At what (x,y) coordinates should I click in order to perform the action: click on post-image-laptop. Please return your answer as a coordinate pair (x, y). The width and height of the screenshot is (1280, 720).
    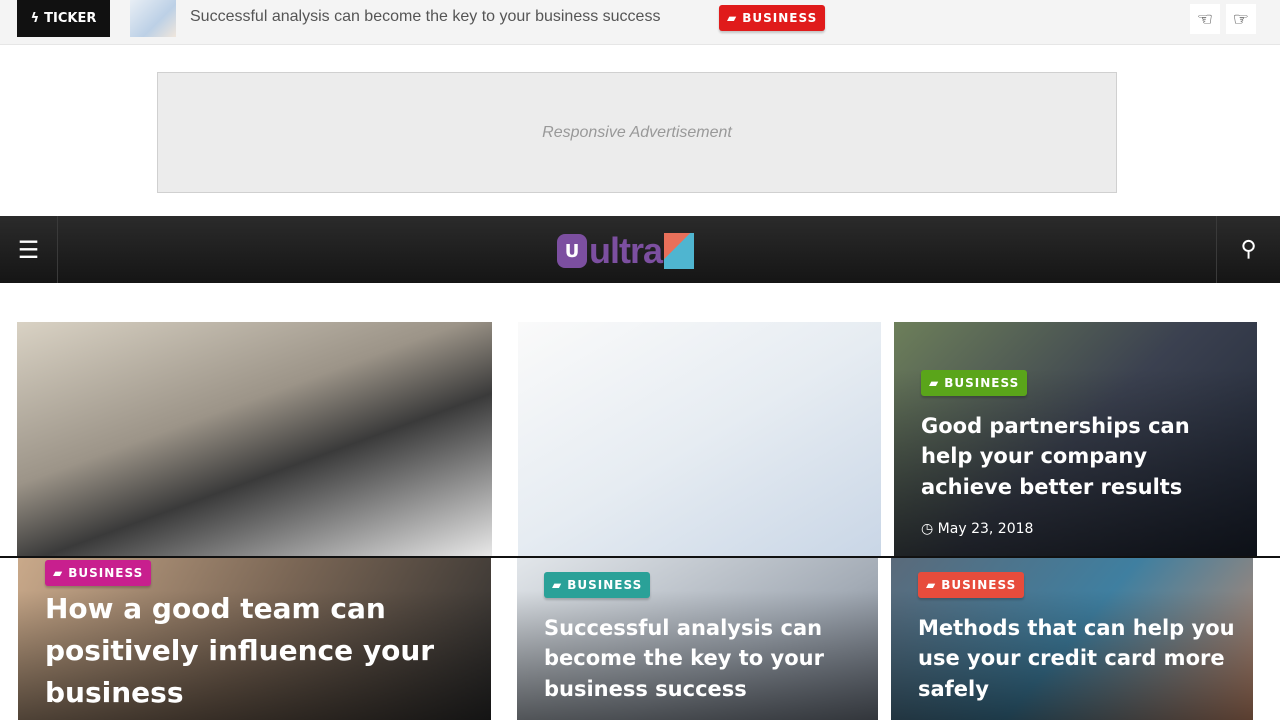
    Looking at the image, I should click on (254, 439).